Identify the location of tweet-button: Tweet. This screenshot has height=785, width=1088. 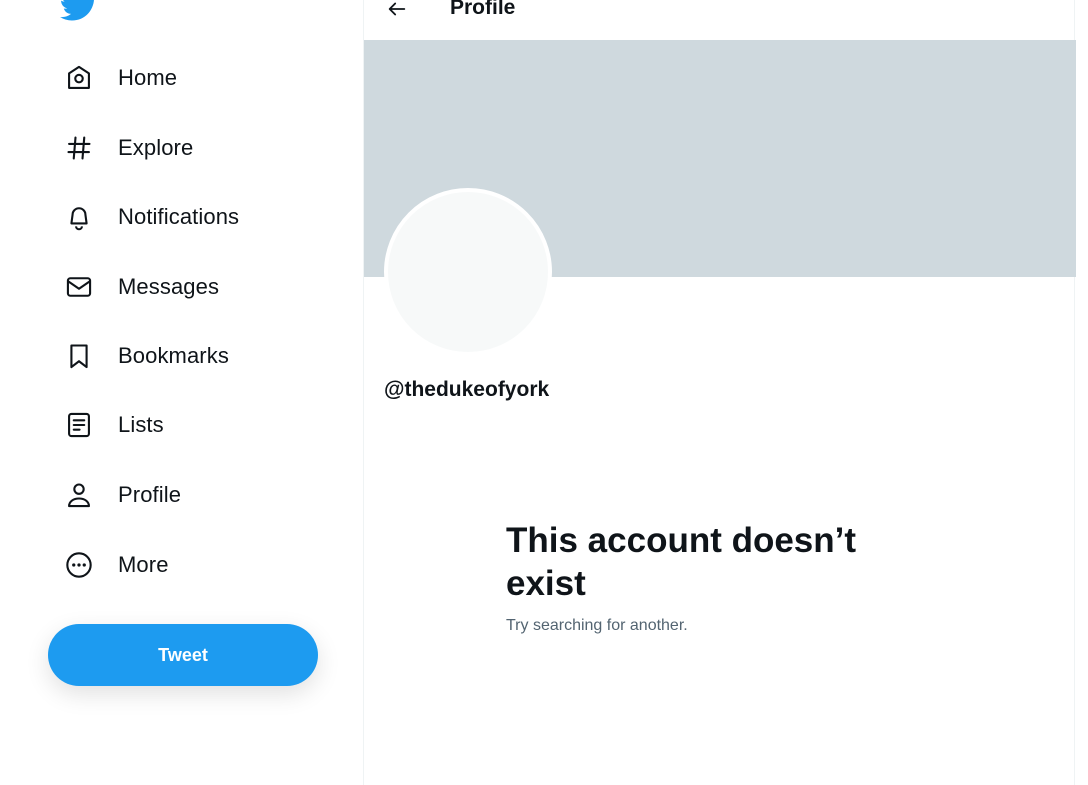
(183, 655).